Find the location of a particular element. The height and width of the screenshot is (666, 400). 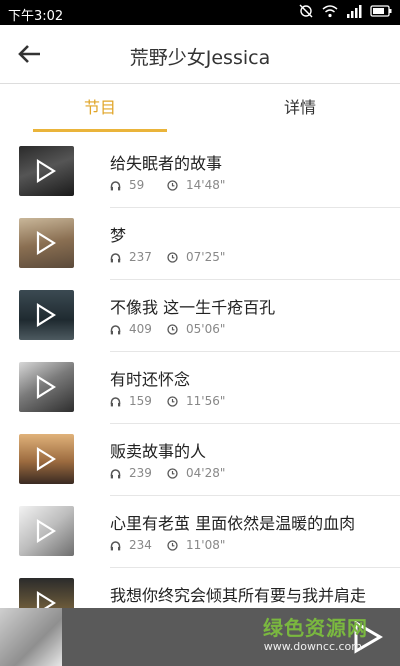

duration: 07'25" is located at coordinates (206, 257).